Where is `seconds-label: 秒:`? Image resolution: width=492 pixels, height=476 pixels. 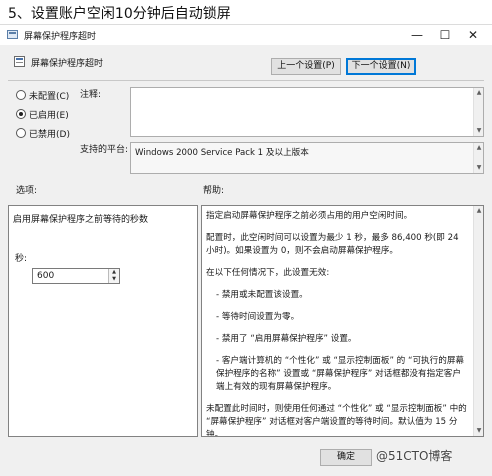
seconds-label: 秒: is located at coordinates (21, 259).